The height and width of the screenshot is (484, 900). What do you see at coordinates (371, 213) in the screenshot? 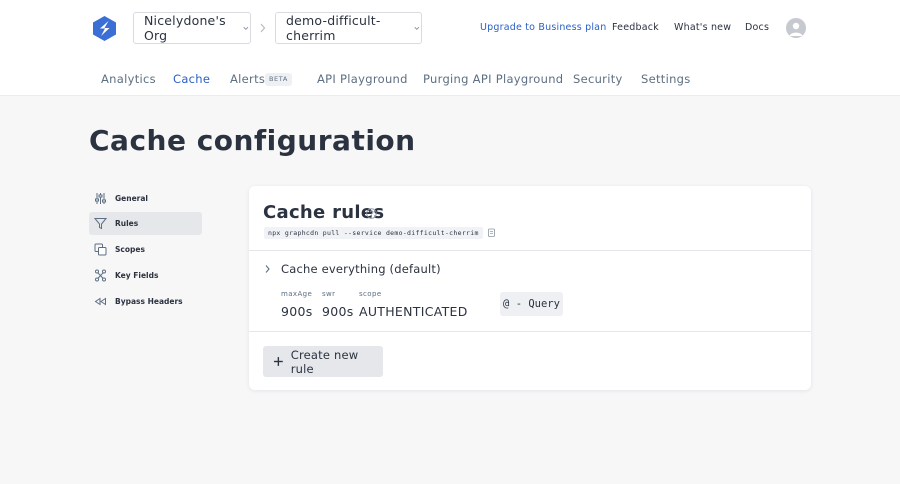
I see `help-icon` at bounding box center [371, 213].